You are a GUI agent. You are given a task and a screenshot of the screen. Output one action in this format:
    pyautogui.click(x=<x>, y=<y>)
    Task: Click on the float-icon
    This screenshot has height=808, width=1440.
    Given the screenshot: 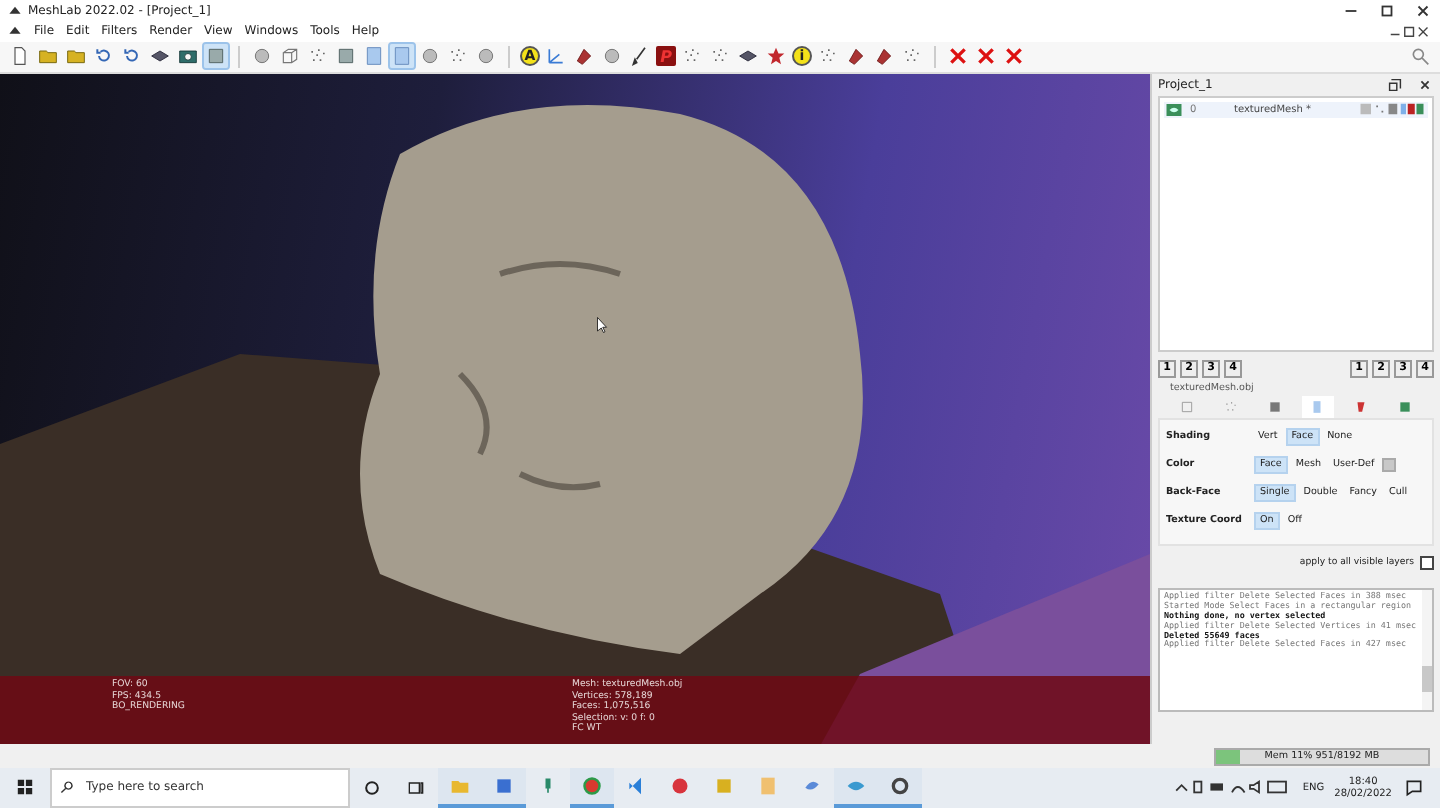 What is the action you would take?
    pyautogui.click(x=1395, y=84)
    